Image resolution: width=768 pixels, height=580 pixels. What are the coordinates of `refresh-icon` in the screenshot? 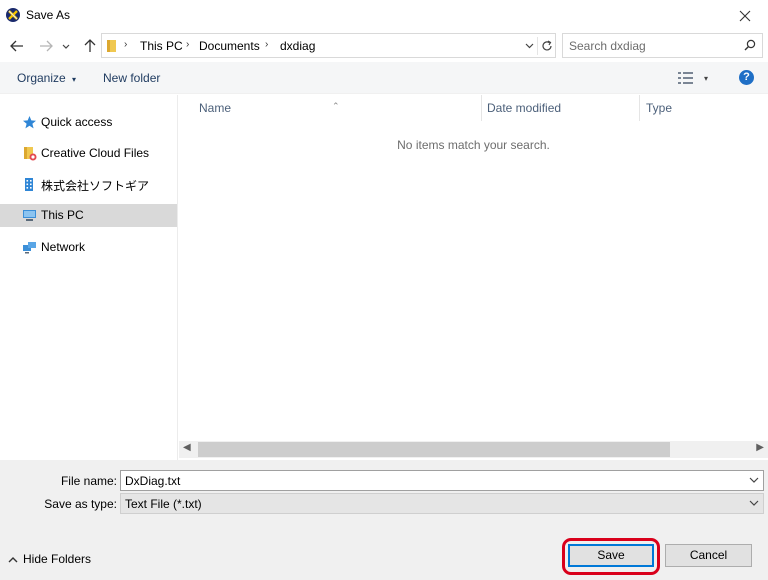 It's located at (547, 45).